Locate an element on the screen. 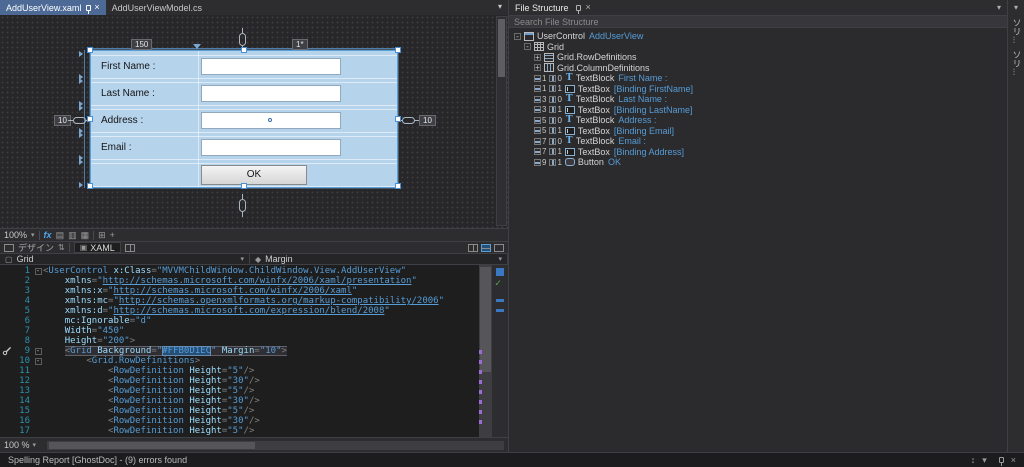 The image size is (1024, 467). file-structure-item: 9 1 Button OK is located at coordinates (758, 162).